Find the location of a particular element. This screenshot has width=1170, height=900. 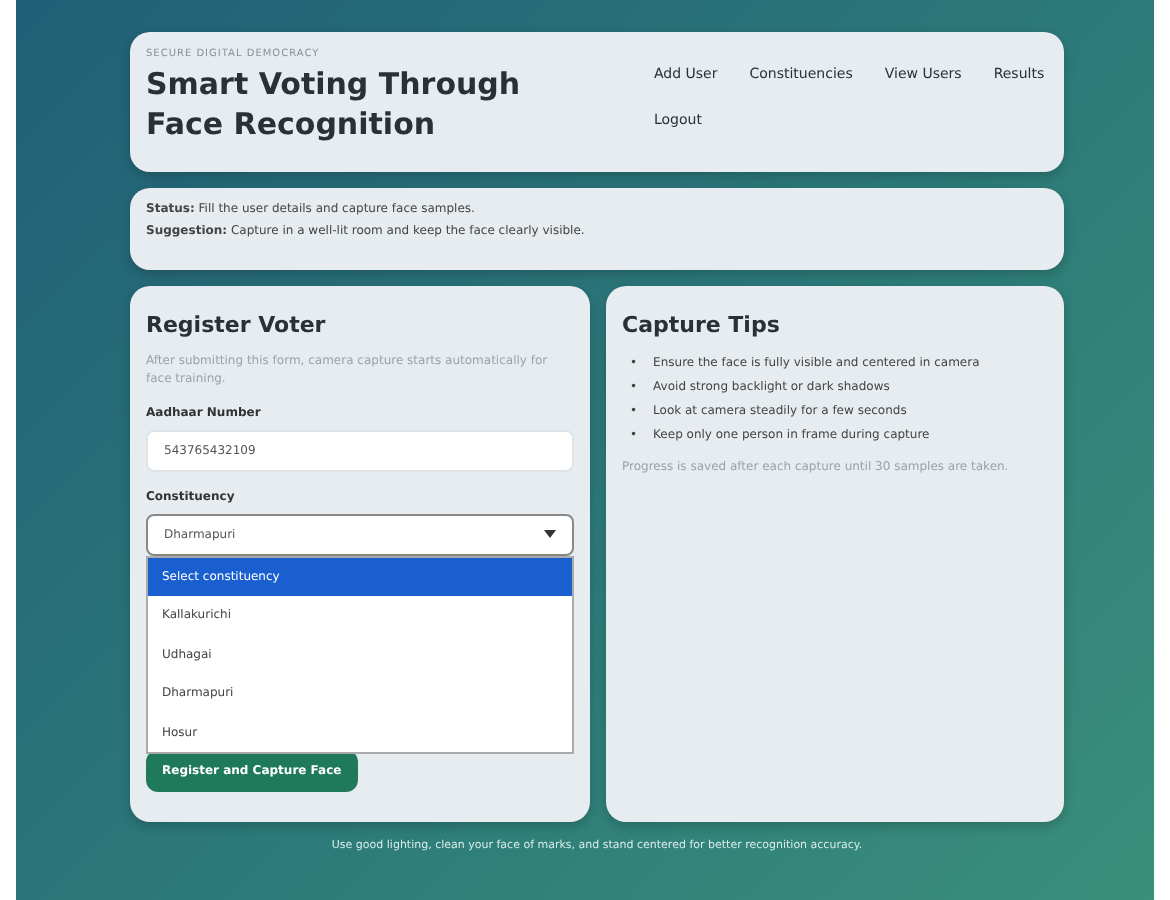

caret-icon is located at coordinates (550, 534).